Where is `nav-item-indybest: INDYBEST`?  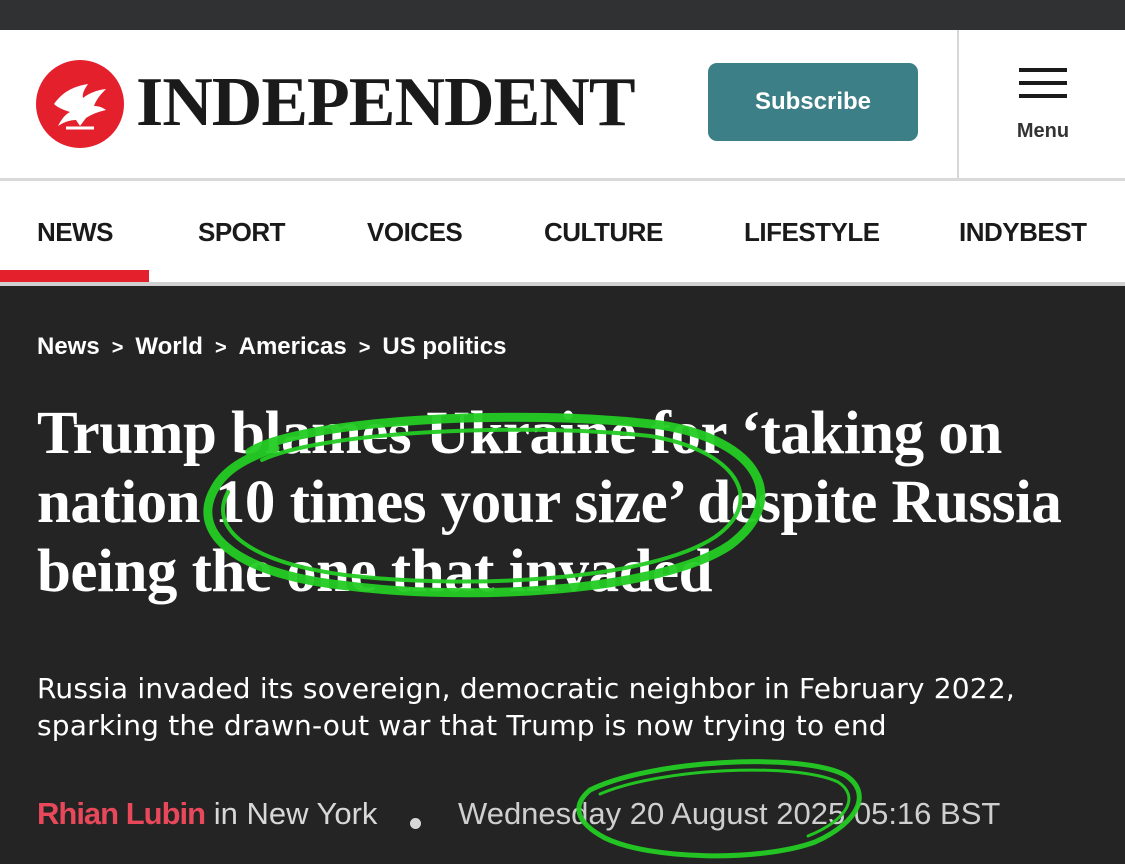
nav-item-indybest: INDYBEST is located at coordinates (1023, 232).